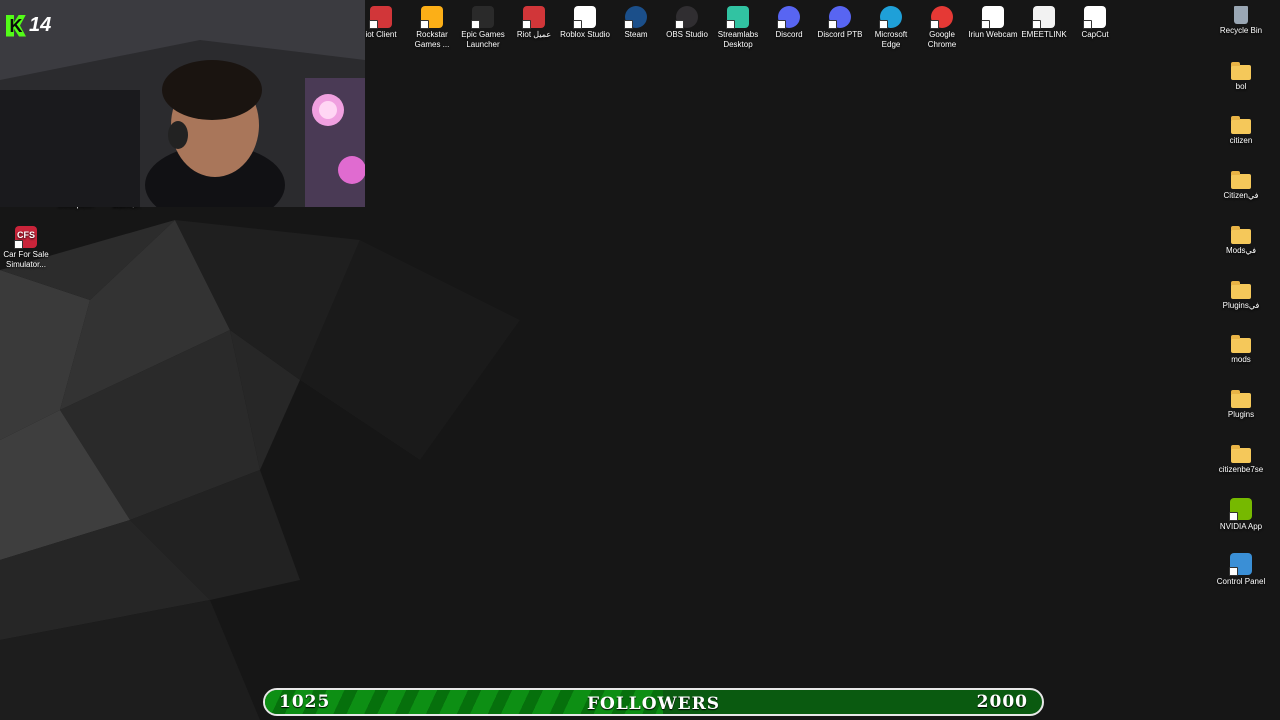 Image resolution: width=1280 pixels, height=720 pixels. I want to click on desktop-icon-folder: Plugins, so click(1241, 404).